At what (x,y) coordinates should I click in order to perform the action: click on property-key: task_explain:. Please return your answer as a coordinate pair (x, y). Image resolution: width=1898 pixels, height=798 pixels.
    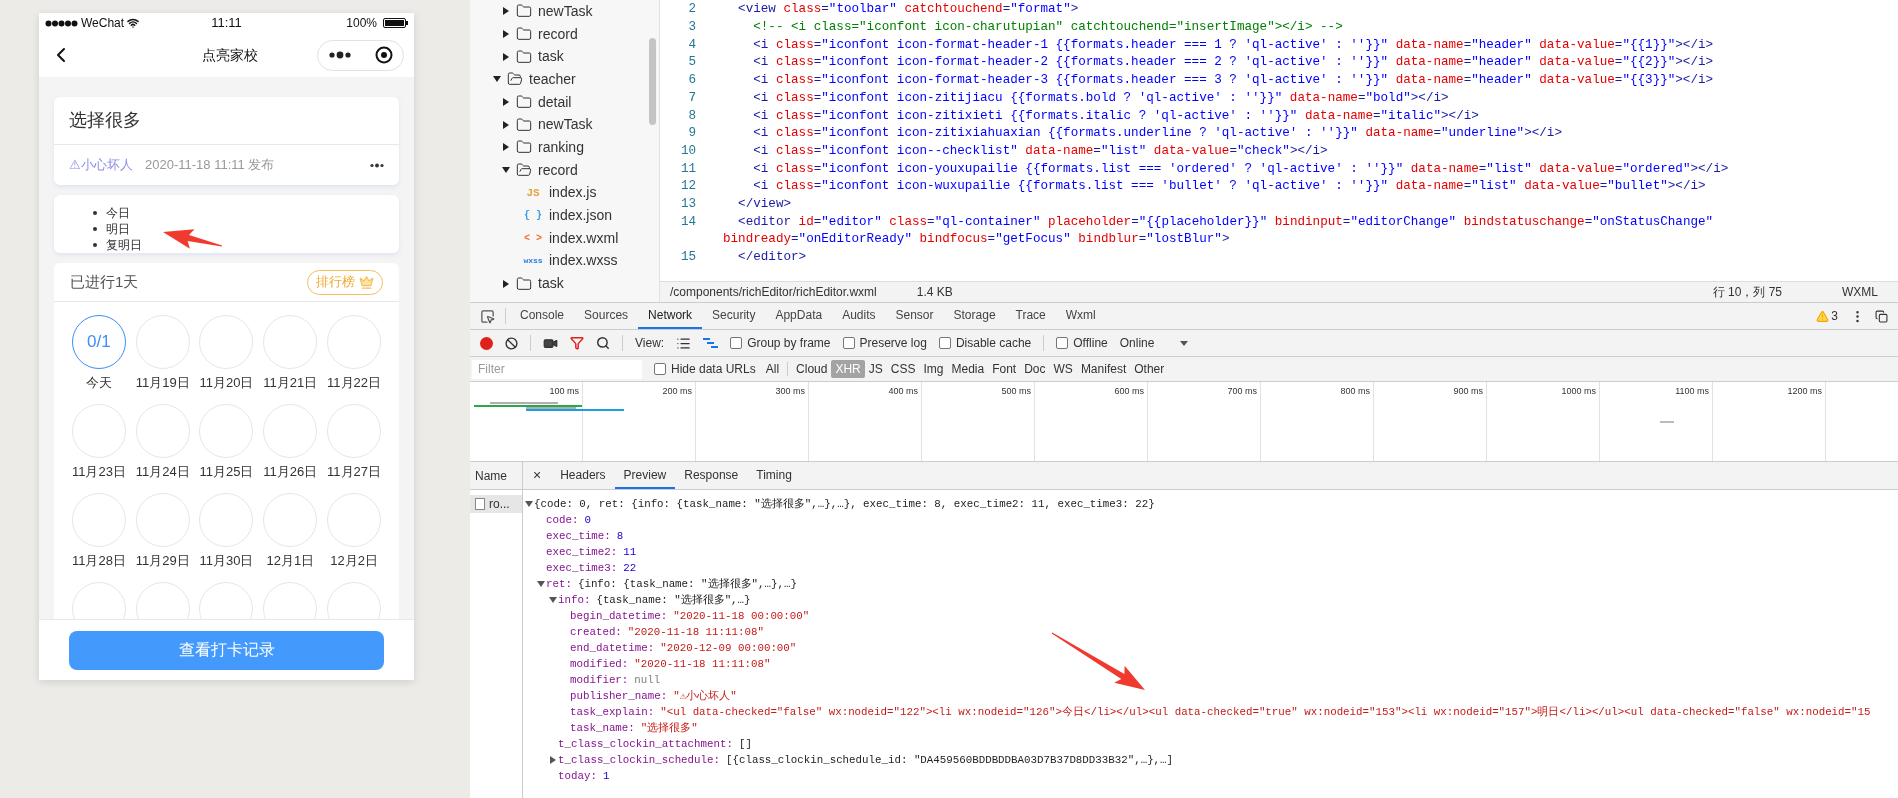
    Looking at the image, I should click on (612, 712).